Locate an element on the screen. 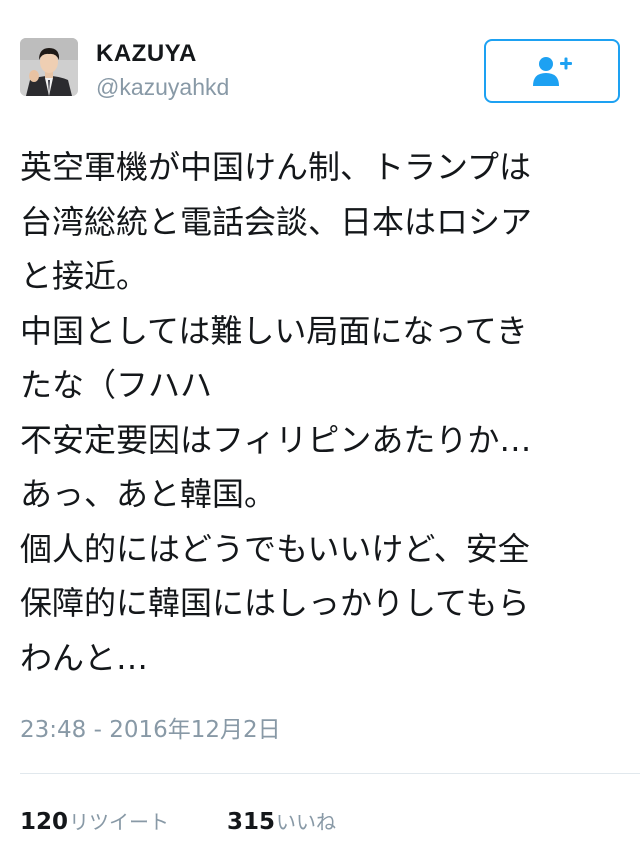 The width and height of the screenshot is (640, 859). profile-photo is located at coordinates (49, 67).